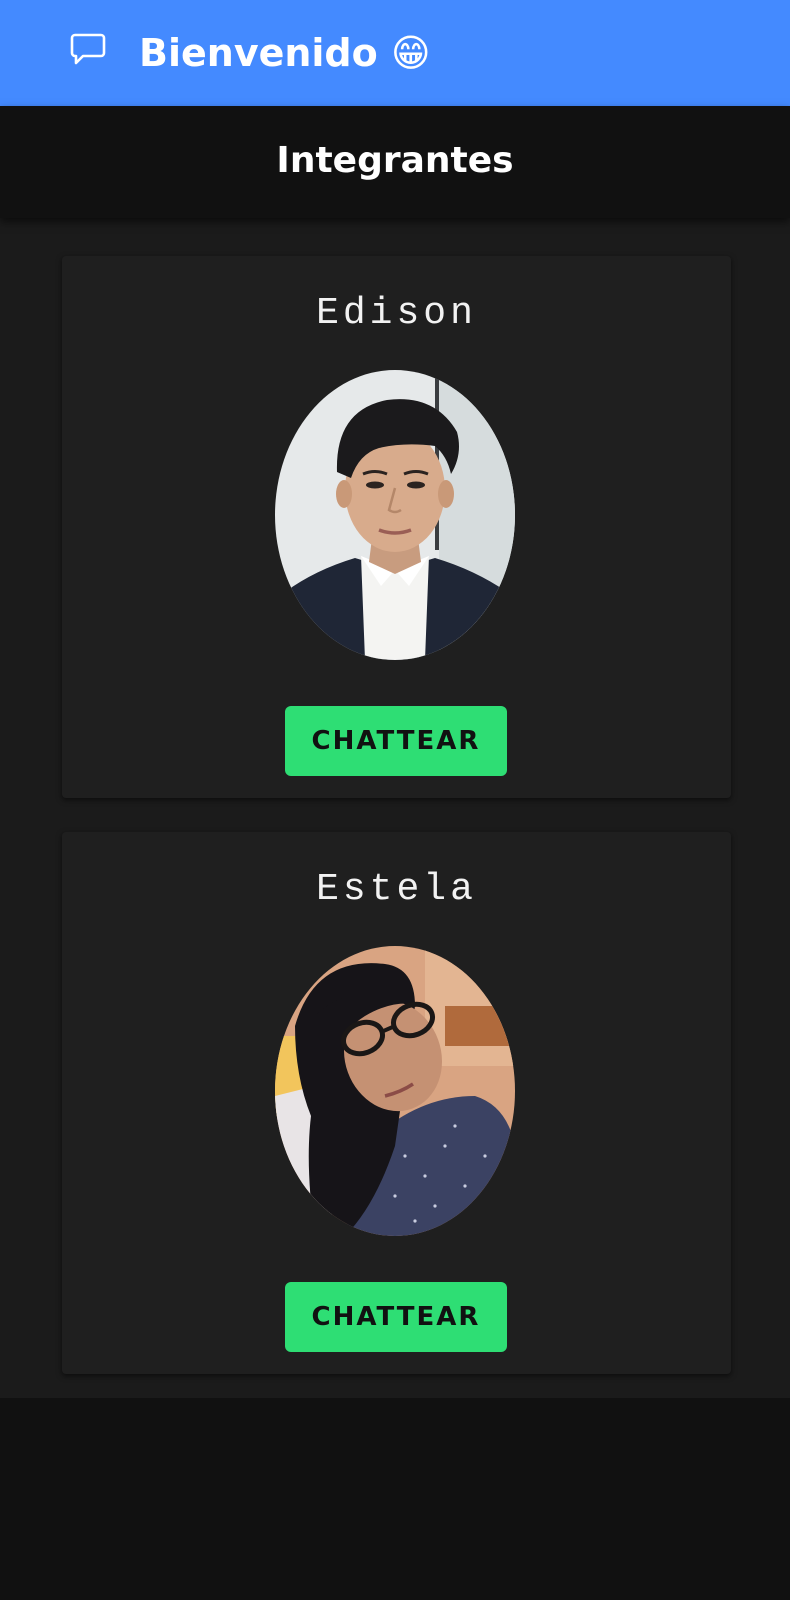 Image resolution: width=790 pixels, height=1600 pixels. I want to click on page-title: Integrantes, so click(395, 160).